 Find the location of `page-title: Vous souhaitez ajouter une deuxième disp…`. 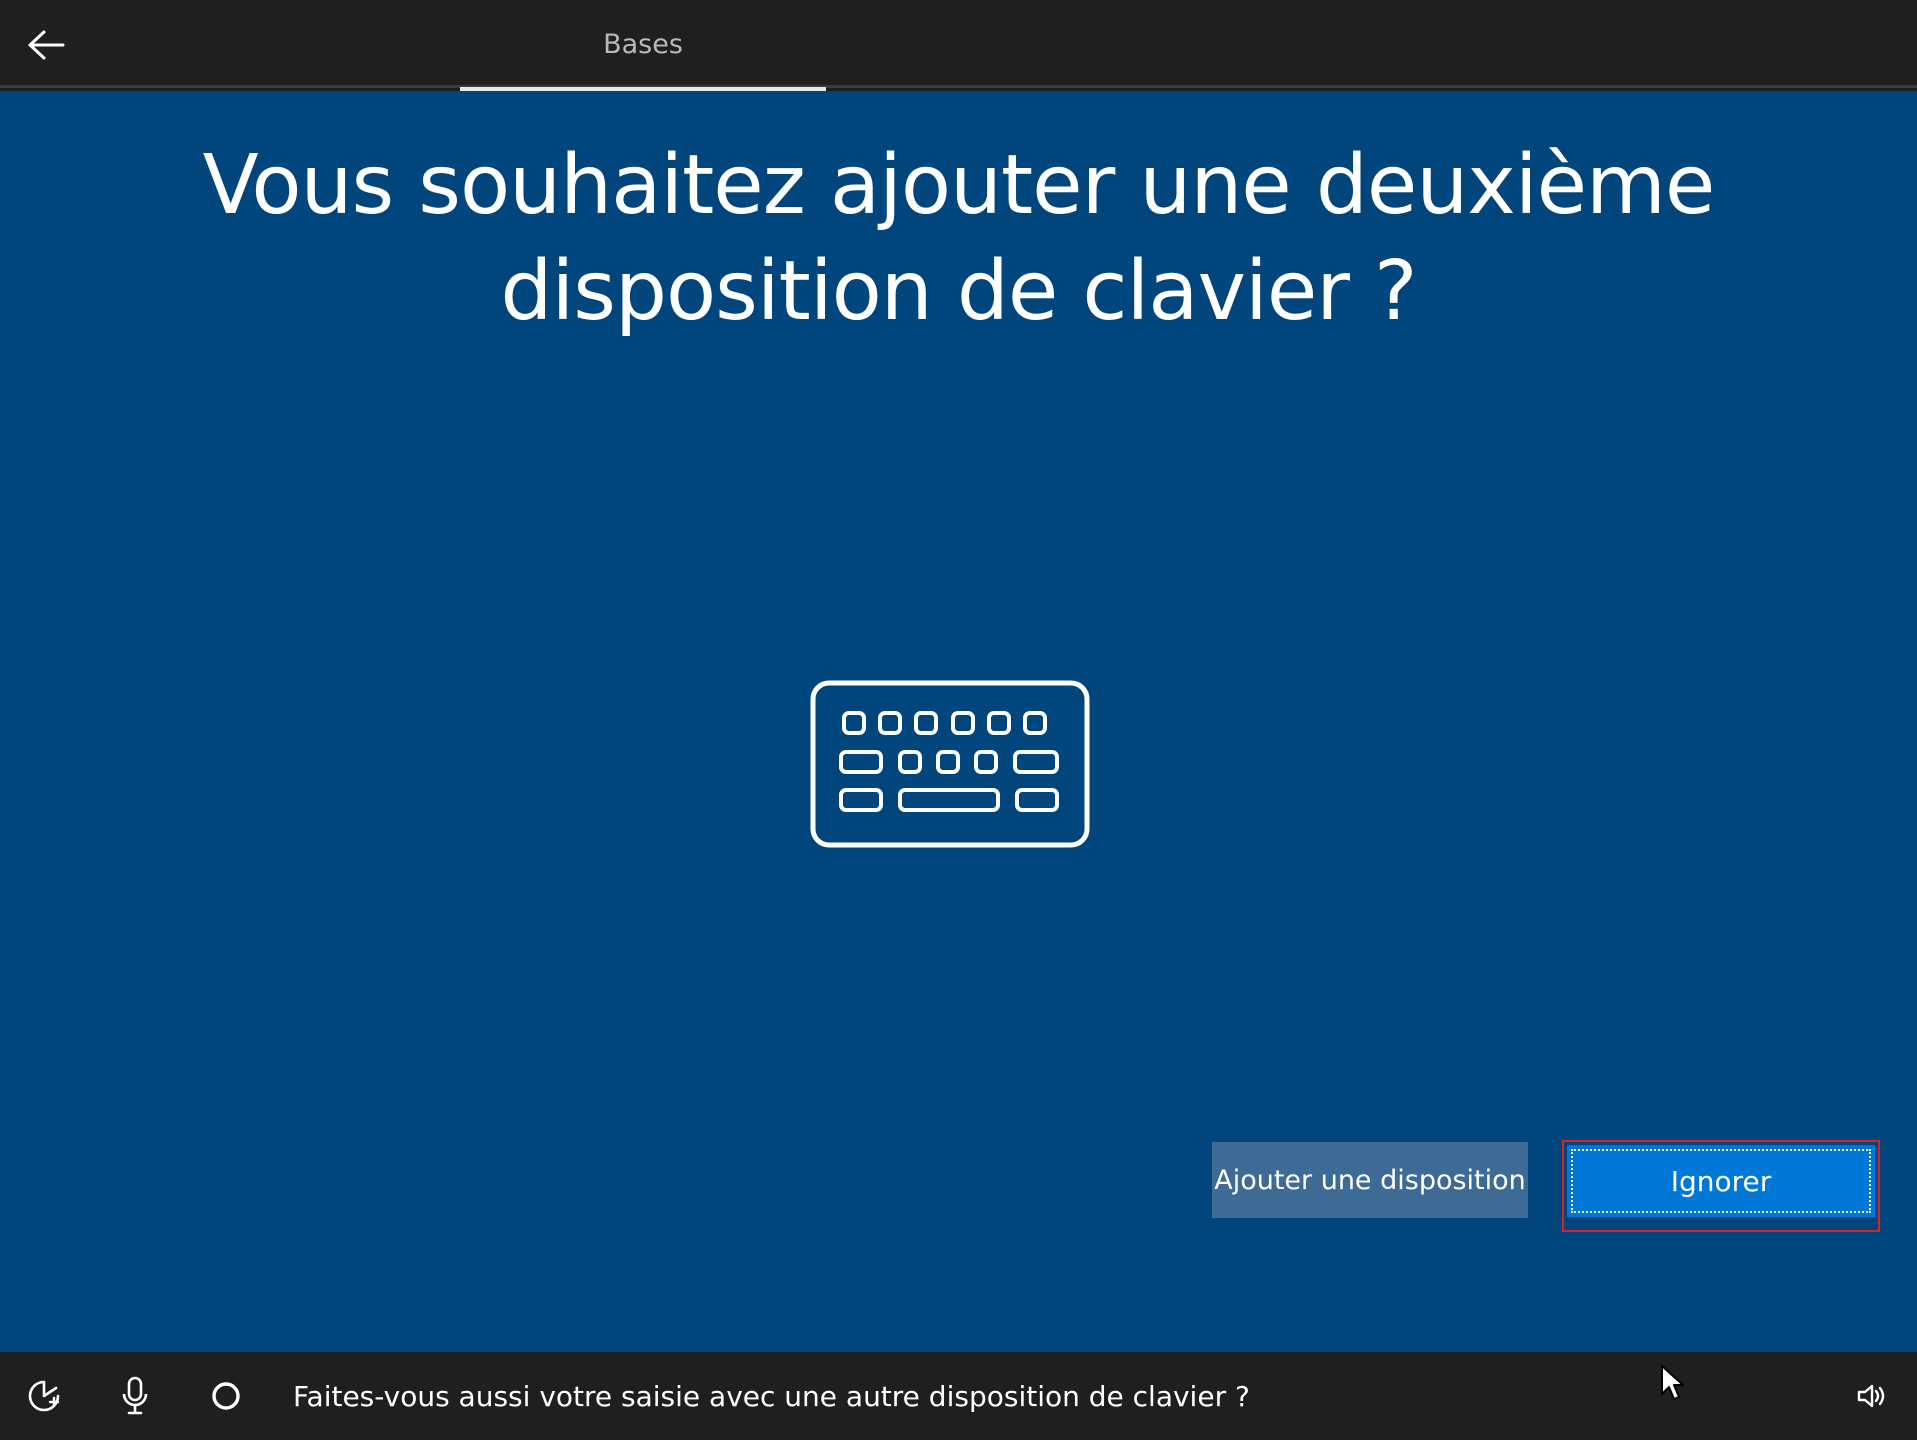

page-title: Vous souhaitez ajouter une deuxième disp… is located at coordinates (959, 238).